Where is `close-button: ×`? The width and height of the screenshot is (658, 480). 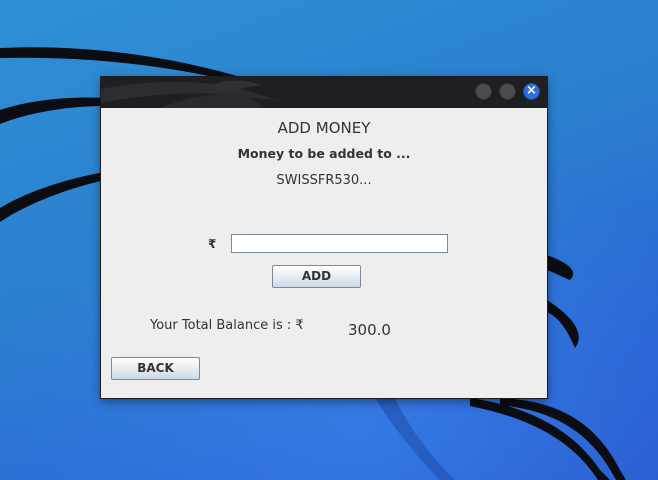 close-button: × is located at coordinates (531, 91).